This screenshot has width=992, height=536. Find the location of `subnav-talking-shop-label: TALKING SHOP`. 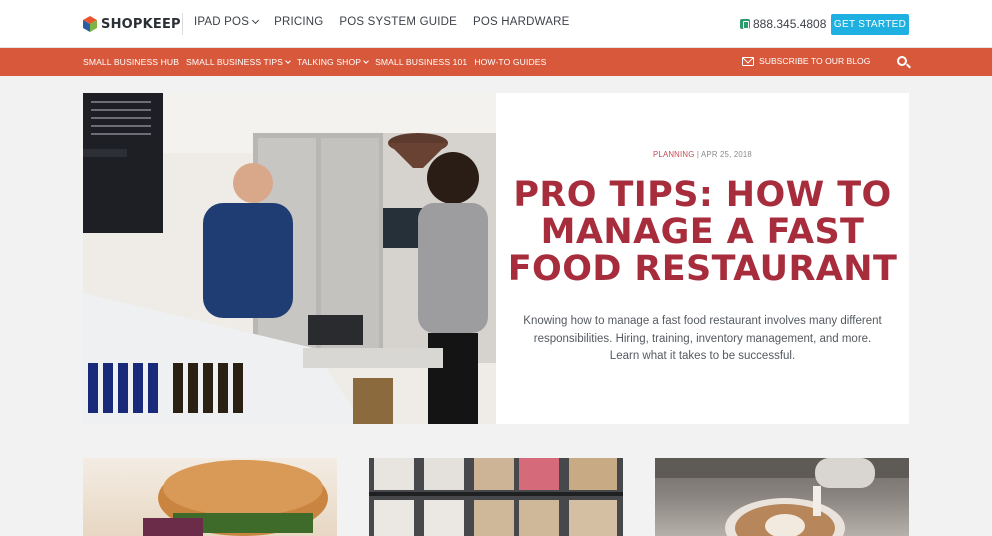

subnav-talking-shop-label: TALKING SHOP is located at coordinates (329, 62).